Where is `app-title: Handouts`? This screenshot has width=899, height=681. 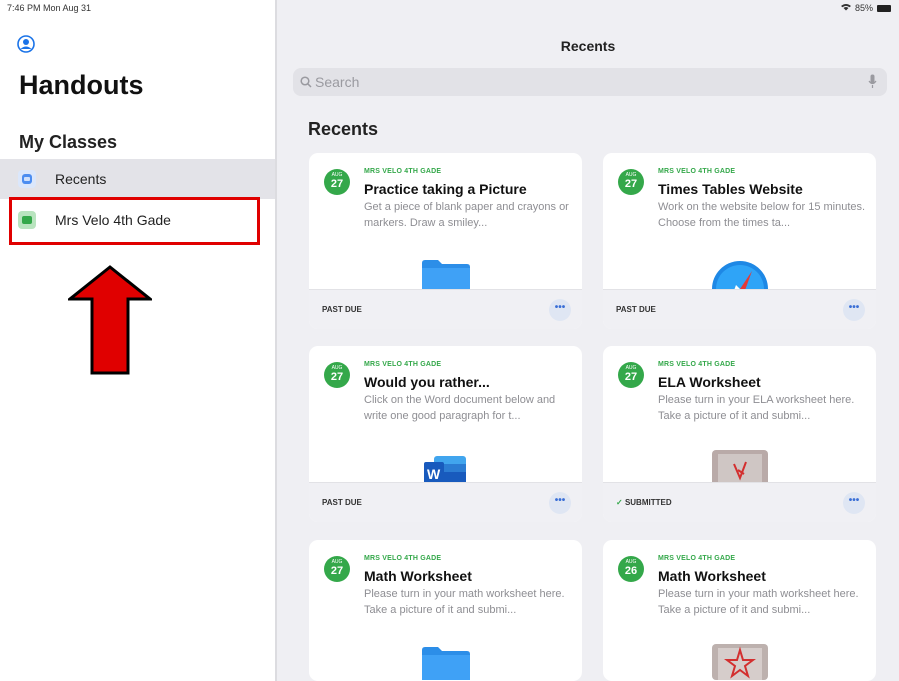 app-title: Handouts is located at coordinates (81, 85).